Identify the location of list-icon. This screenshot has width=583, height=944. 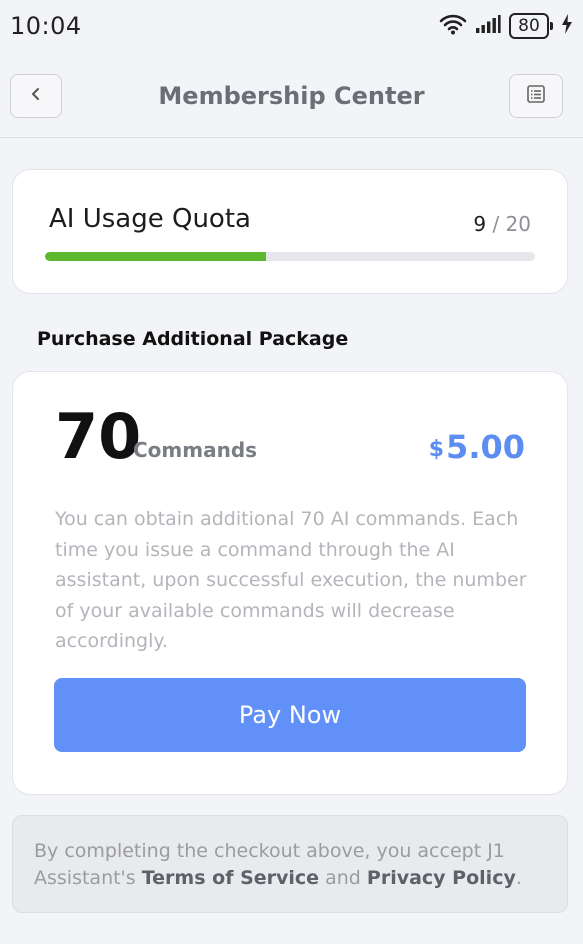
(536, 96).